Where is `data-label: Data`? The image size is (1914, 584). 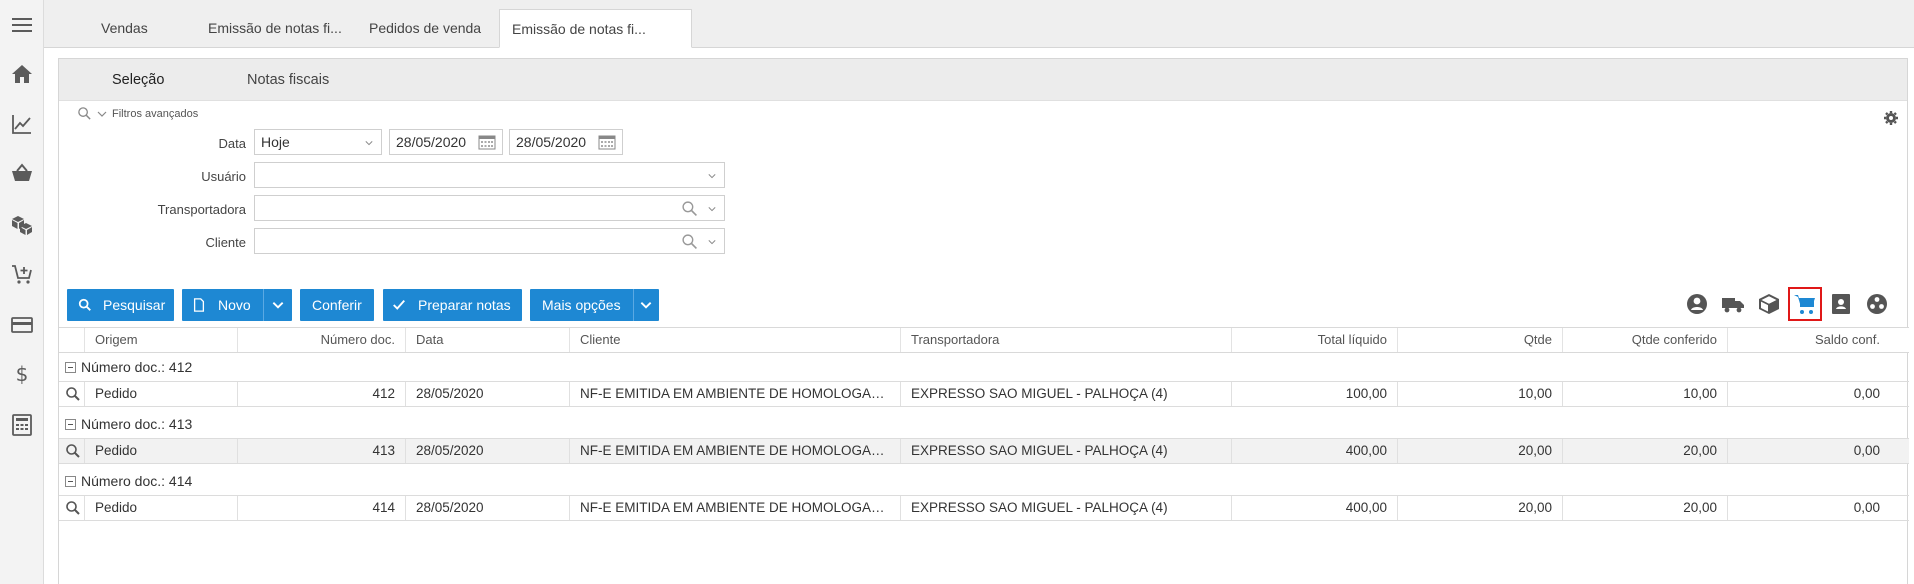 data-label: Data is located at coordinates (232, 143).